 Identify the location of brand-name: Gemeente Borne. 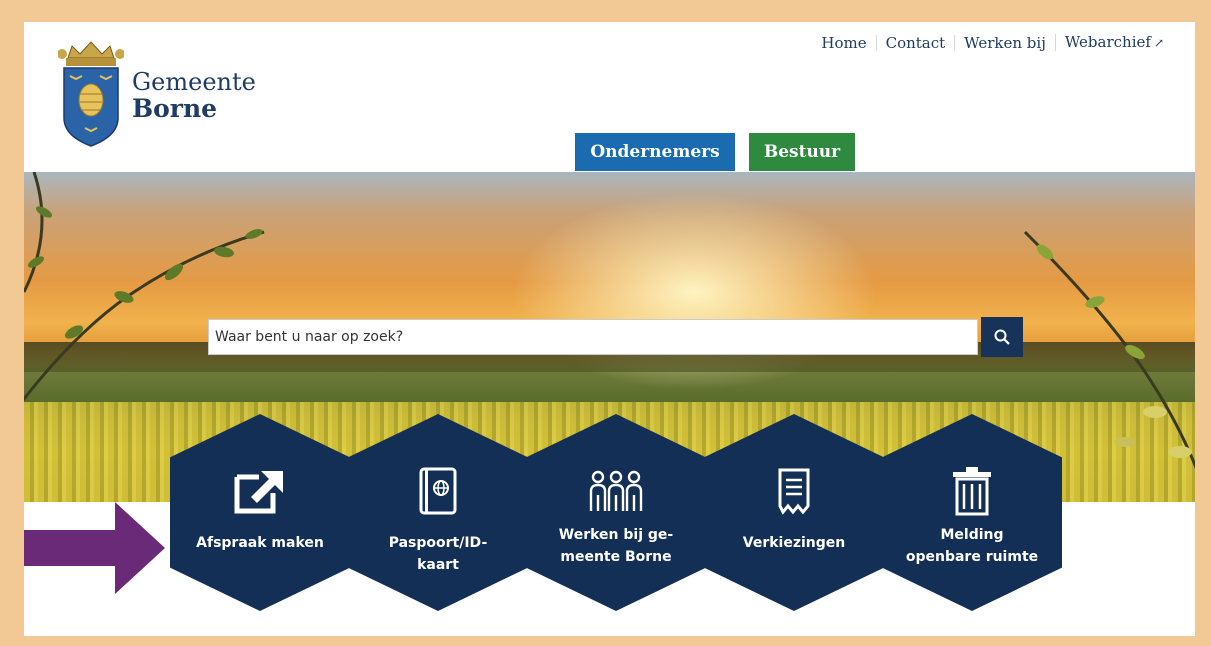
(194, 95).